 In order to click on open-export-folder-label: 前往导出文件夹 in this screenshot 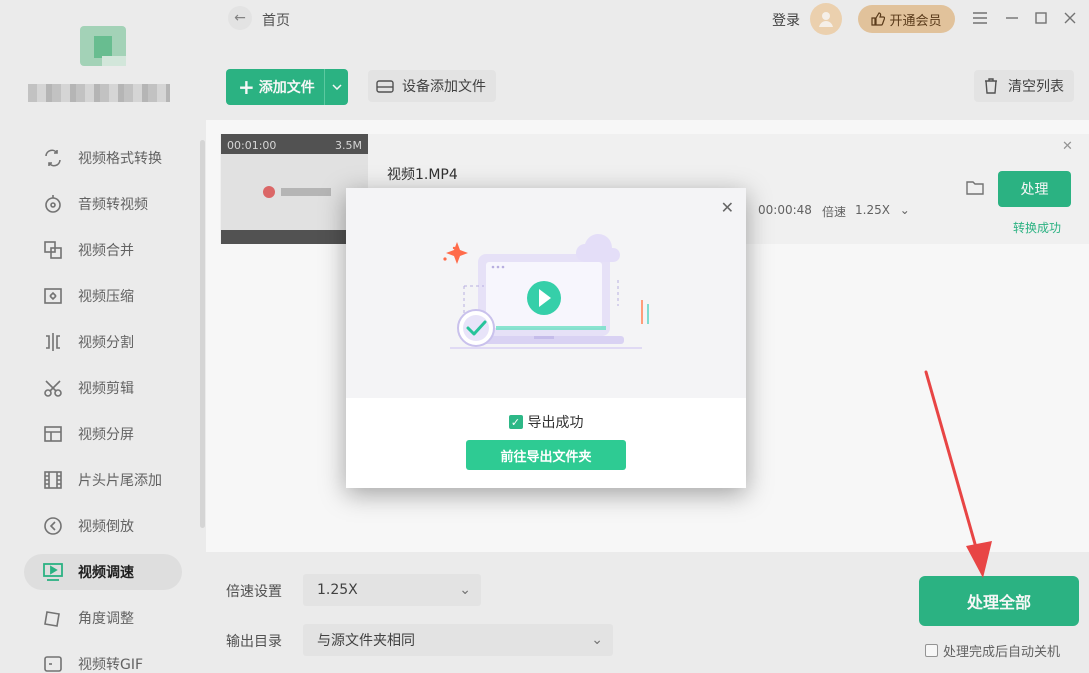, I will do `click(546, 457)`.